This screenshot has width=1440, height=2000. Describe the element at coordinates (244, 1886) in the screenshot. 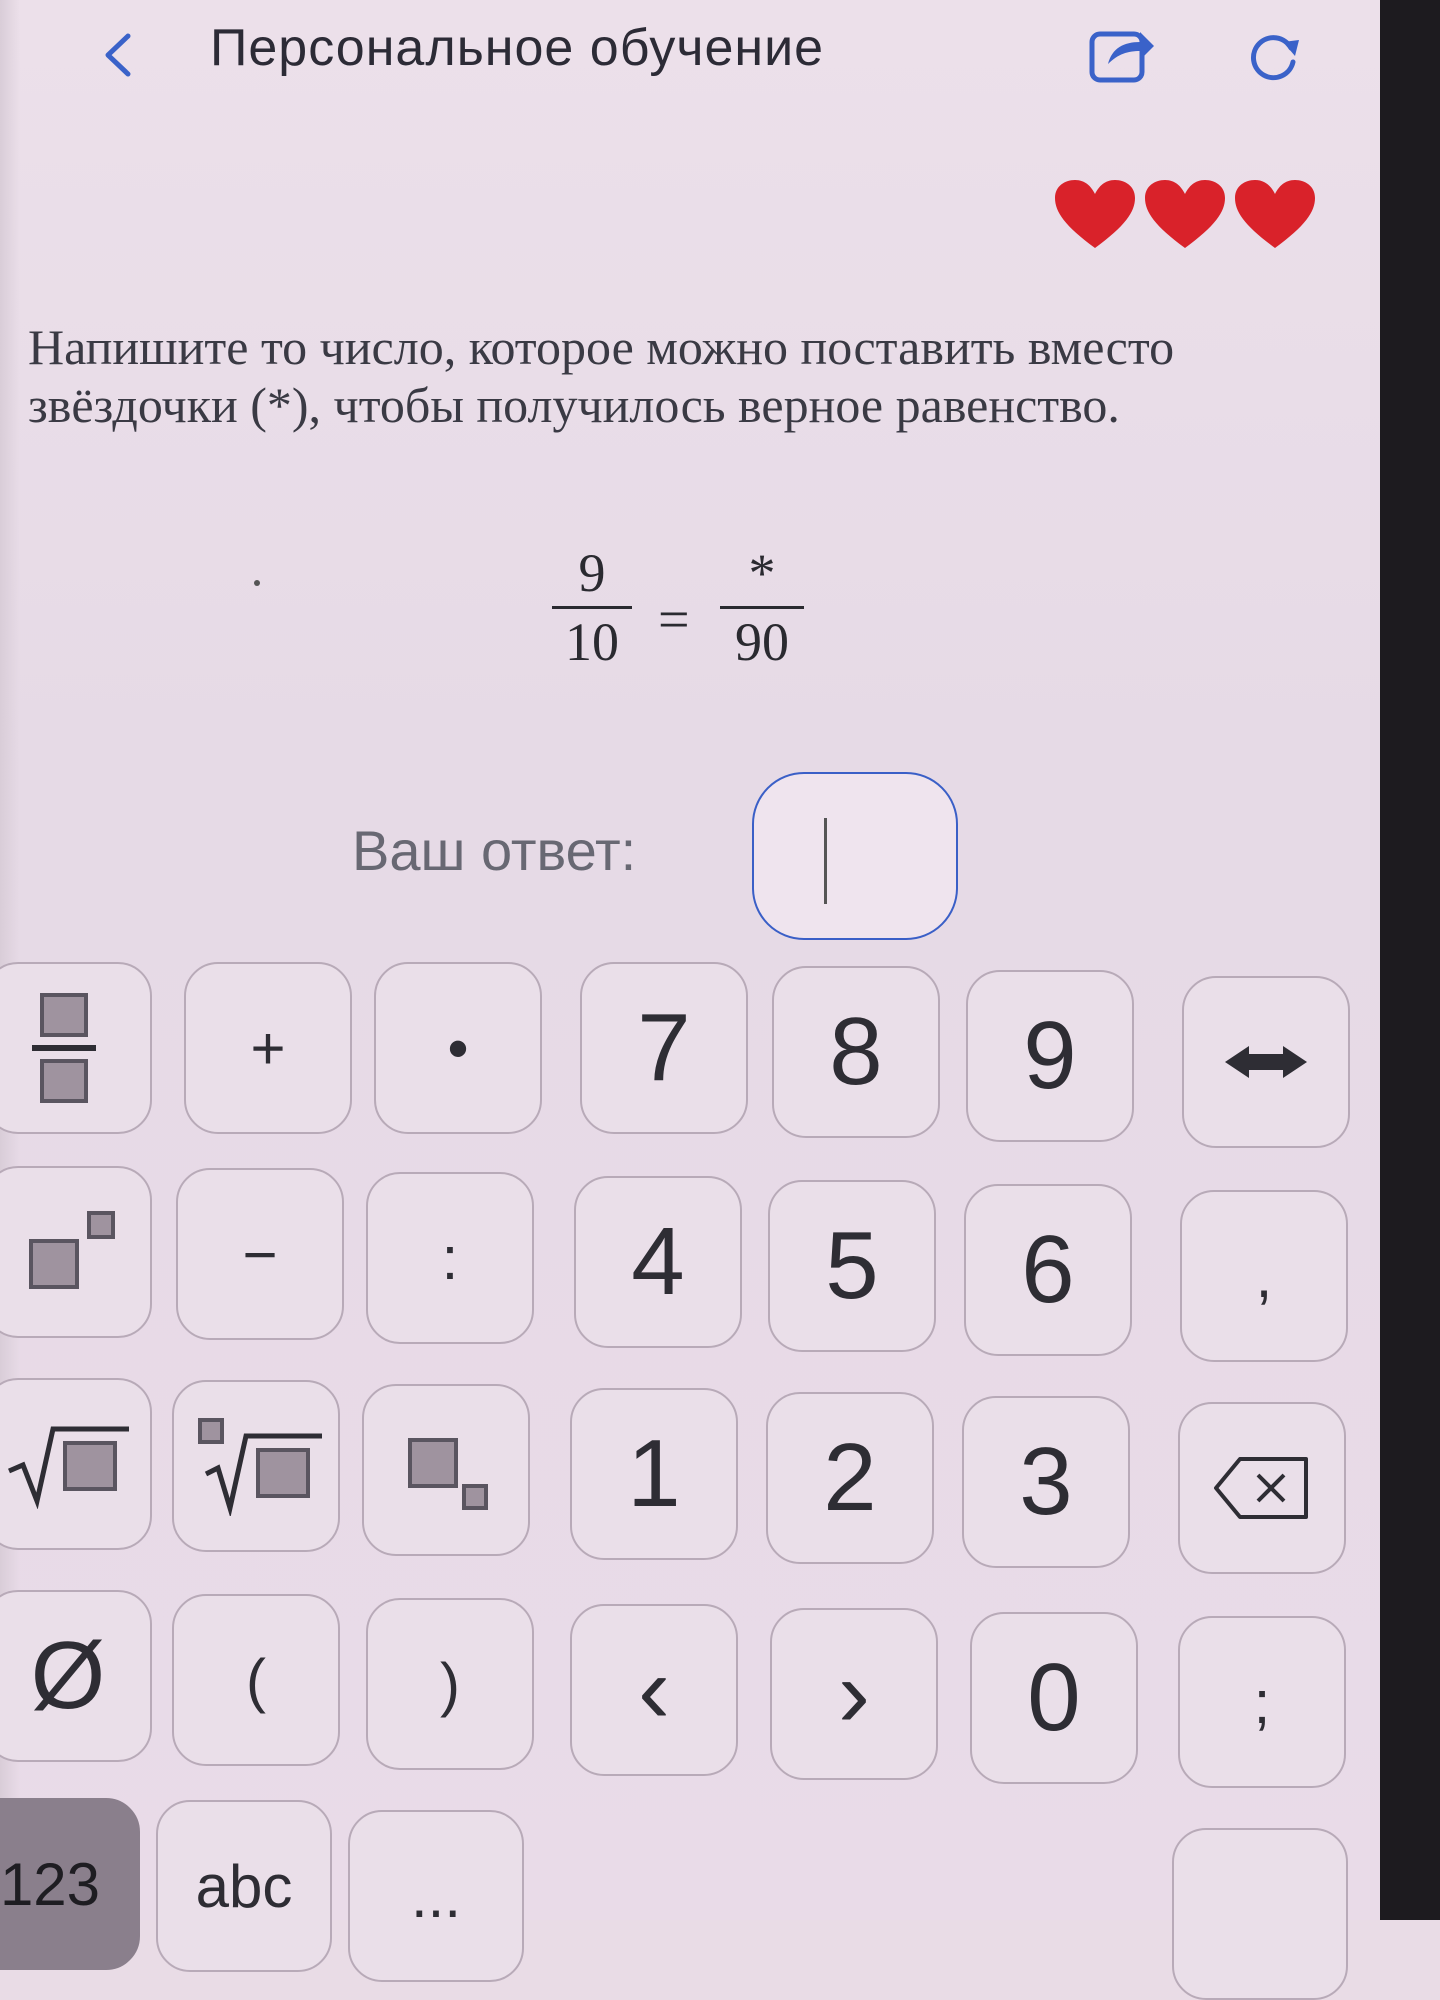

I see `mode-abc-key: abc` at that location.